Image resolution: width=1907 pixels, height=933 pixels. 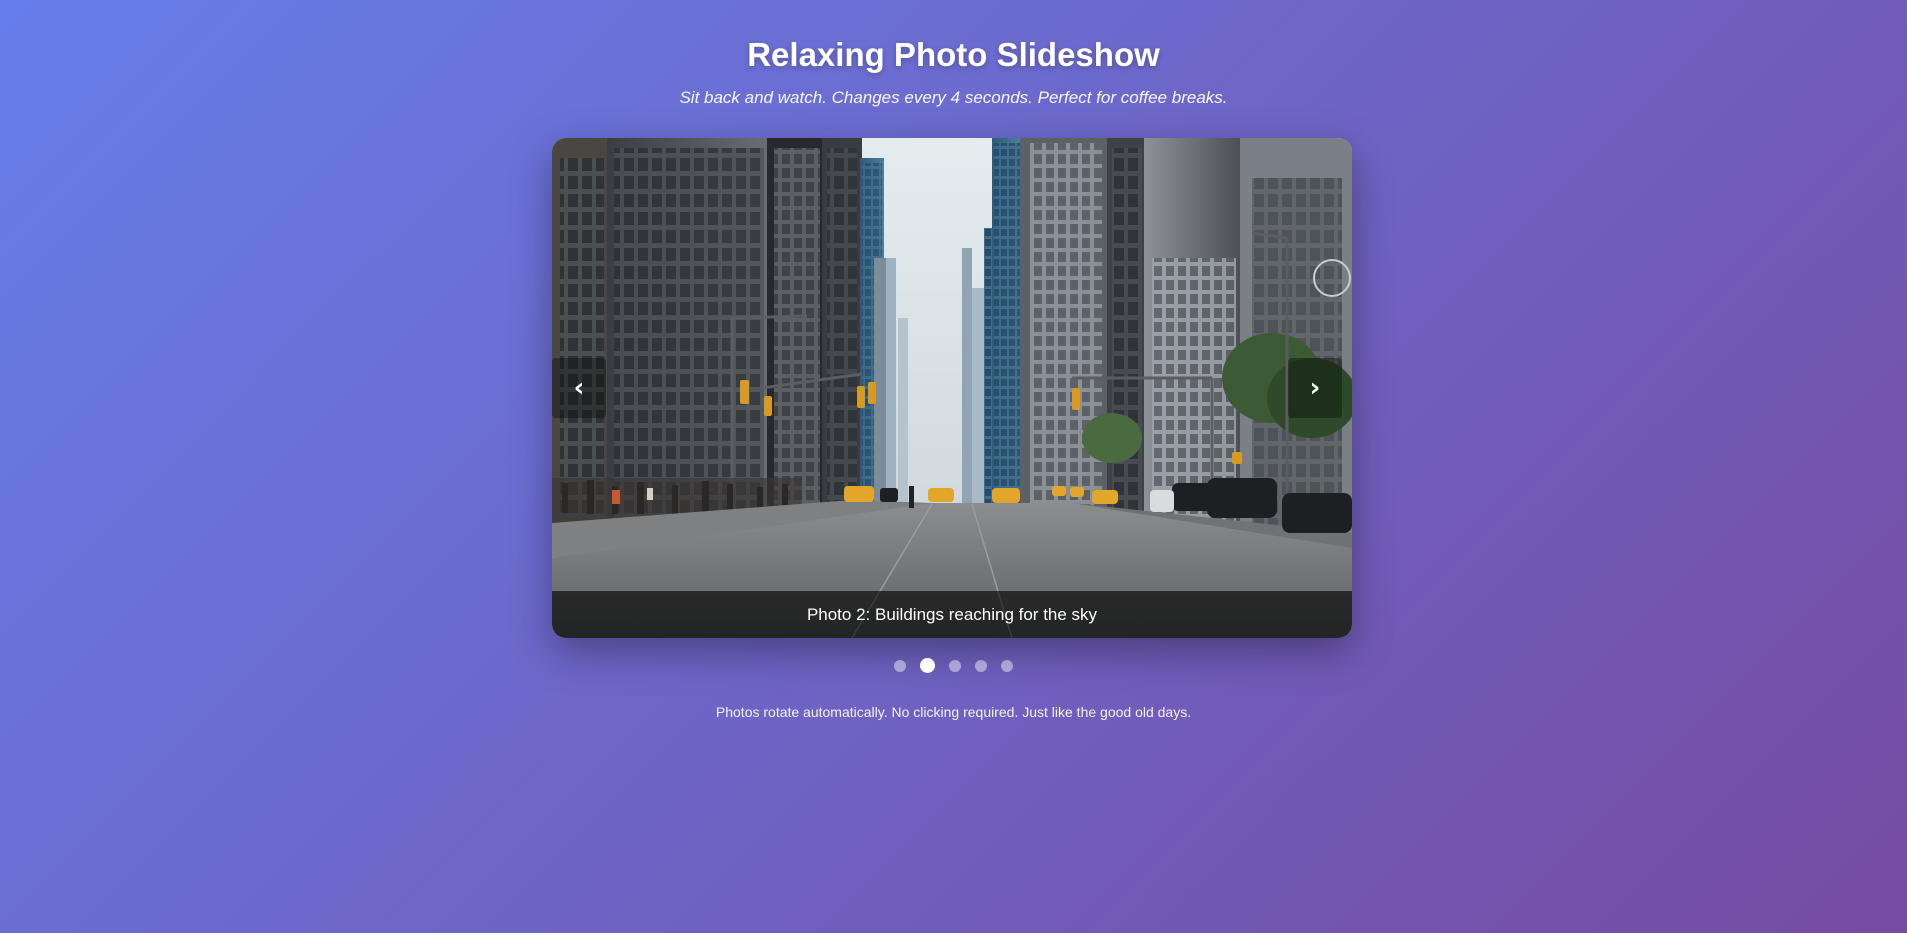 I want to click on slide-caption: Photo 2: Buildings reaching for the sky, so click(x=952, y=614).